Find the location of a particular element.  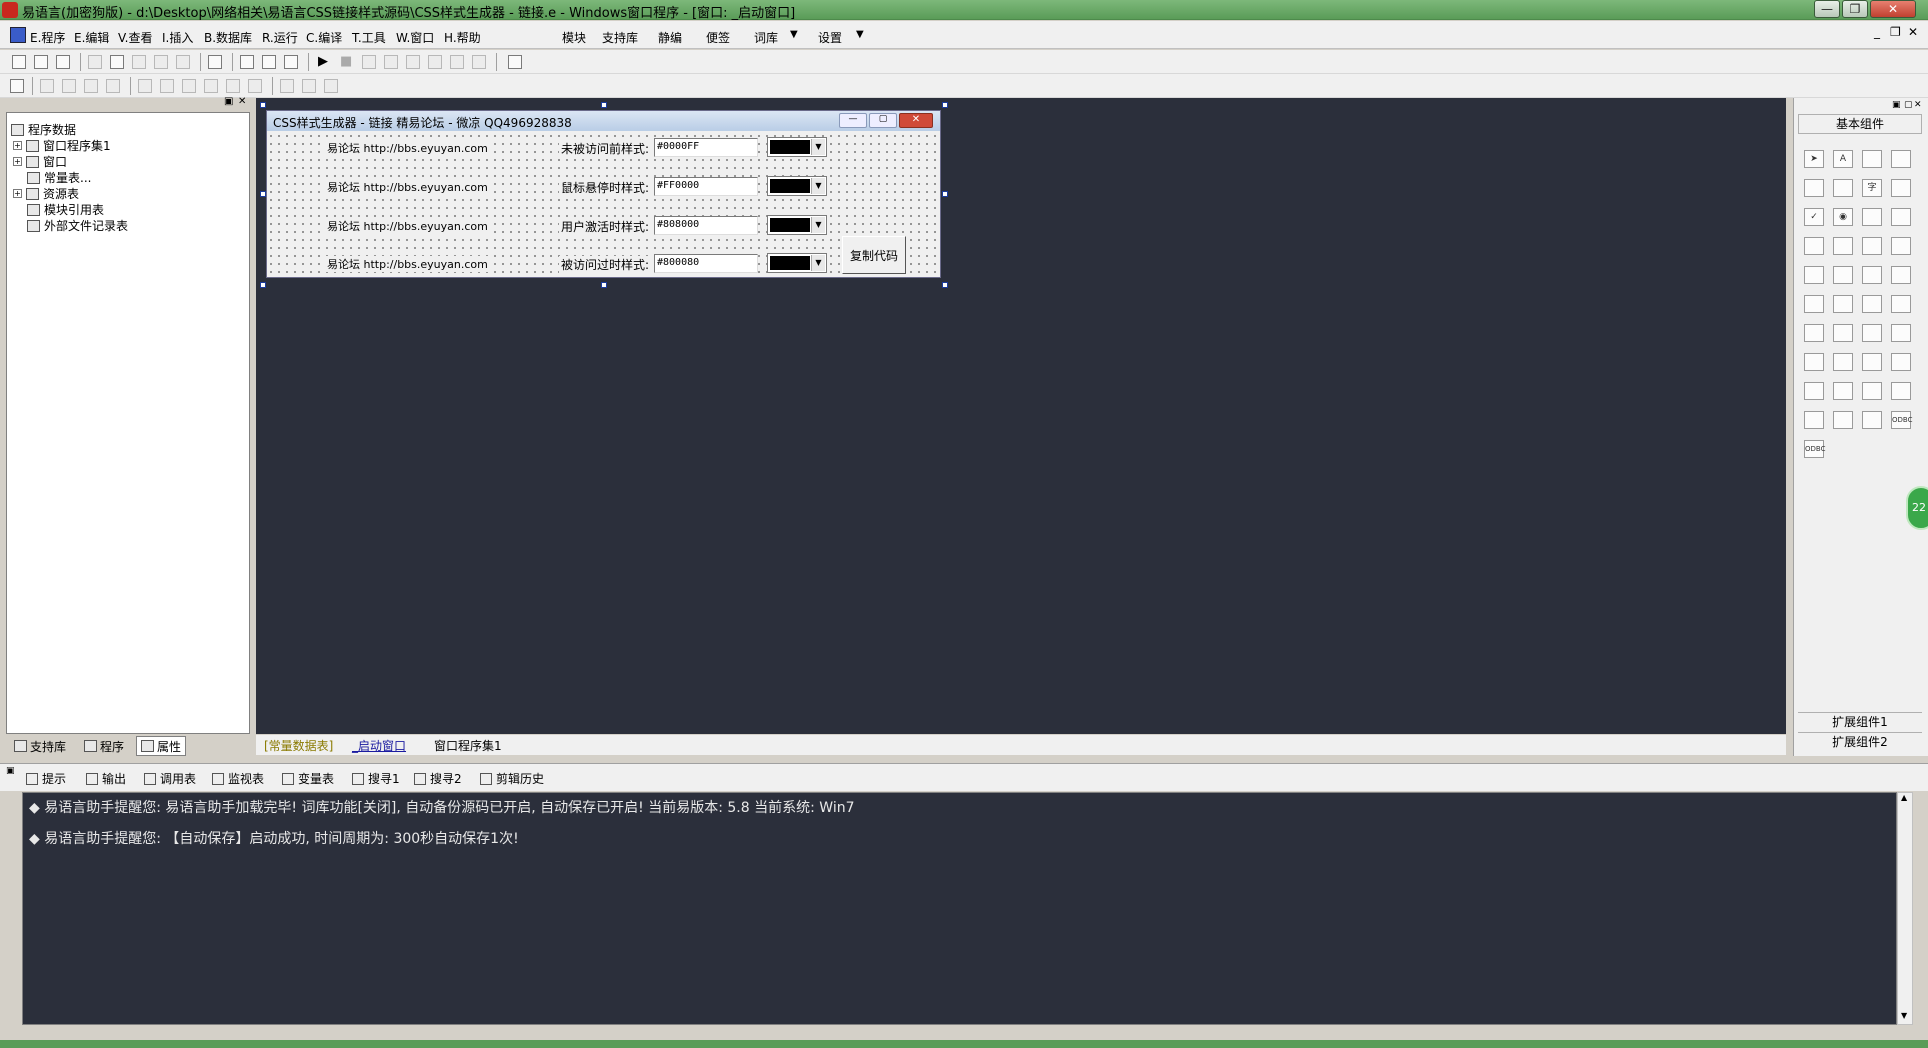

tab-program: 程序 is located at coordinates (104, 746).